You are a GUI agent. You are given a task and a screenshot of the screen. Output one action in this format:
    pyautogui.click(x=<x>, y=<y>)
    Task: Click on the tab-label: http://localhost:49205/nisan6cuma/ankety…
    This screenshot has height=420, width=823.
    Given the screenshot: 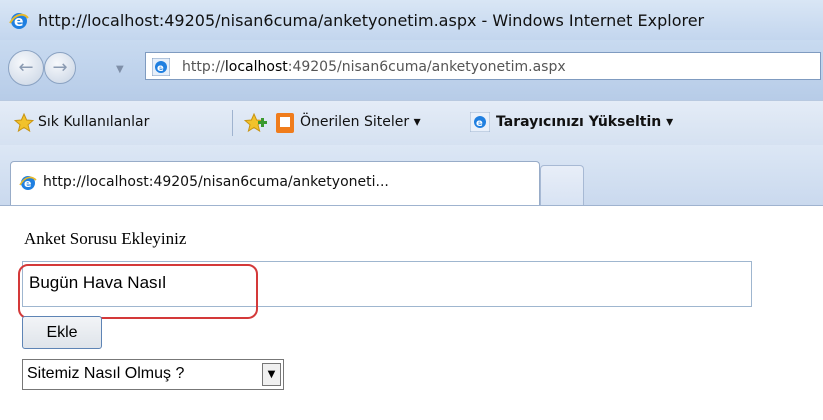 What is the action you would take?
    pyautogui.click(x=216, y=182)
    